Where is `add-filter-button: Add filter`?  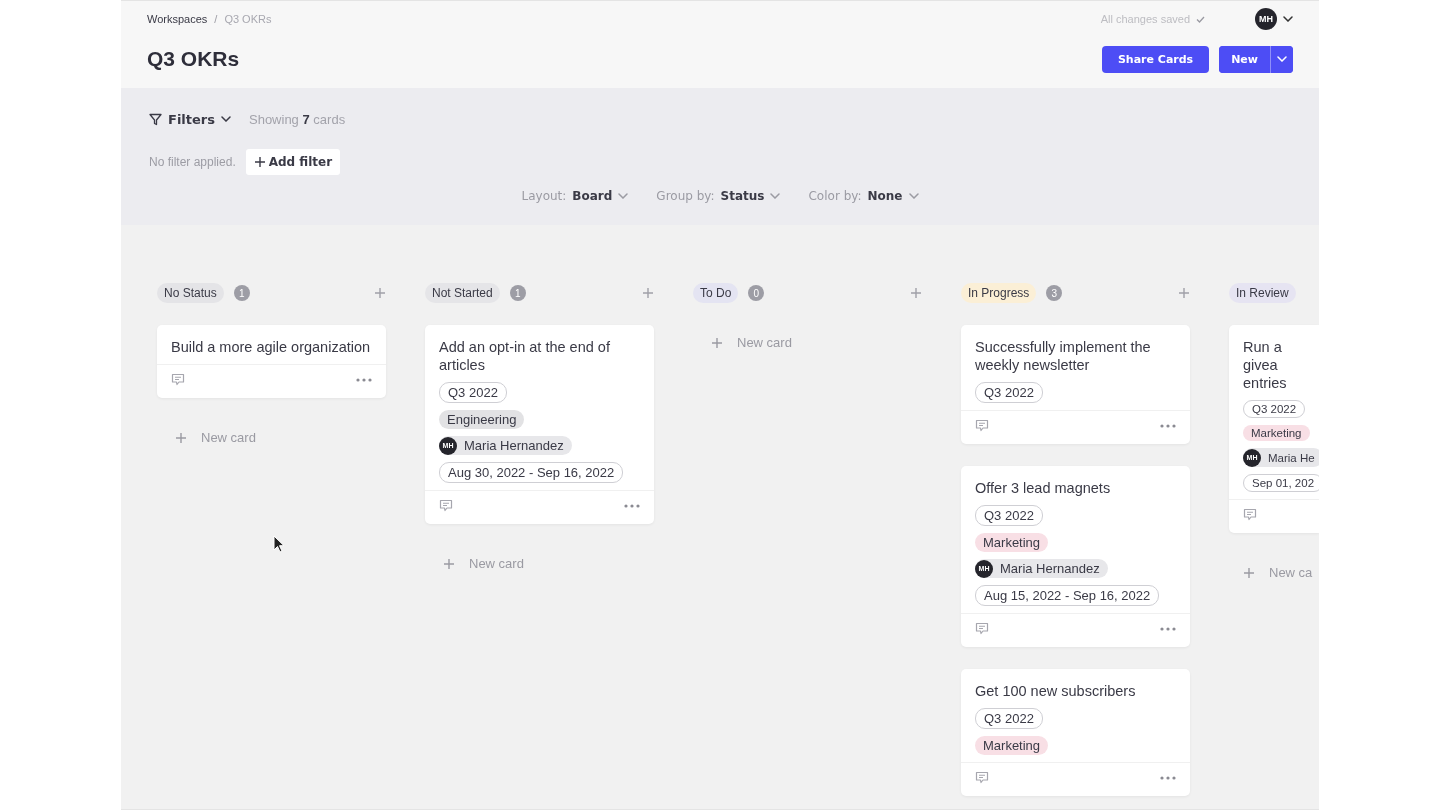 add-filter-button: Add filter is located at coordinates (293, 162).